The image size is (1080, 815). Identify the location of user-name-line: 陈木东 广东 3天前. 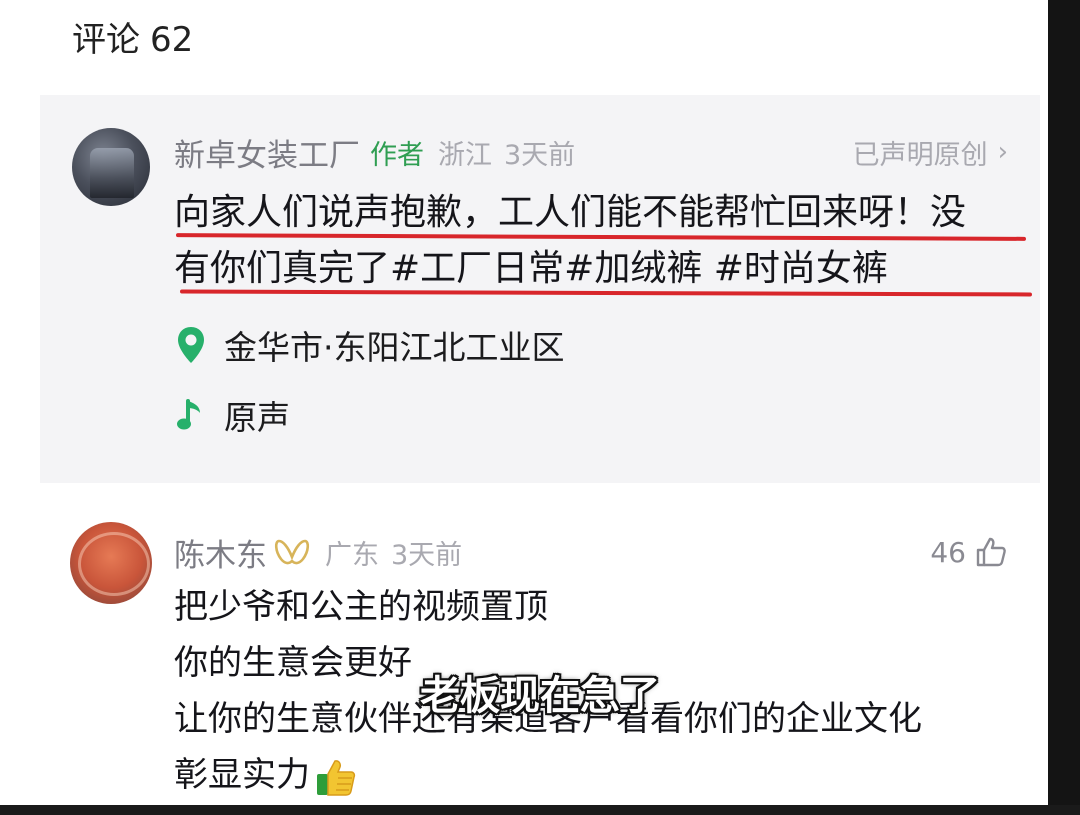
(318, 552).